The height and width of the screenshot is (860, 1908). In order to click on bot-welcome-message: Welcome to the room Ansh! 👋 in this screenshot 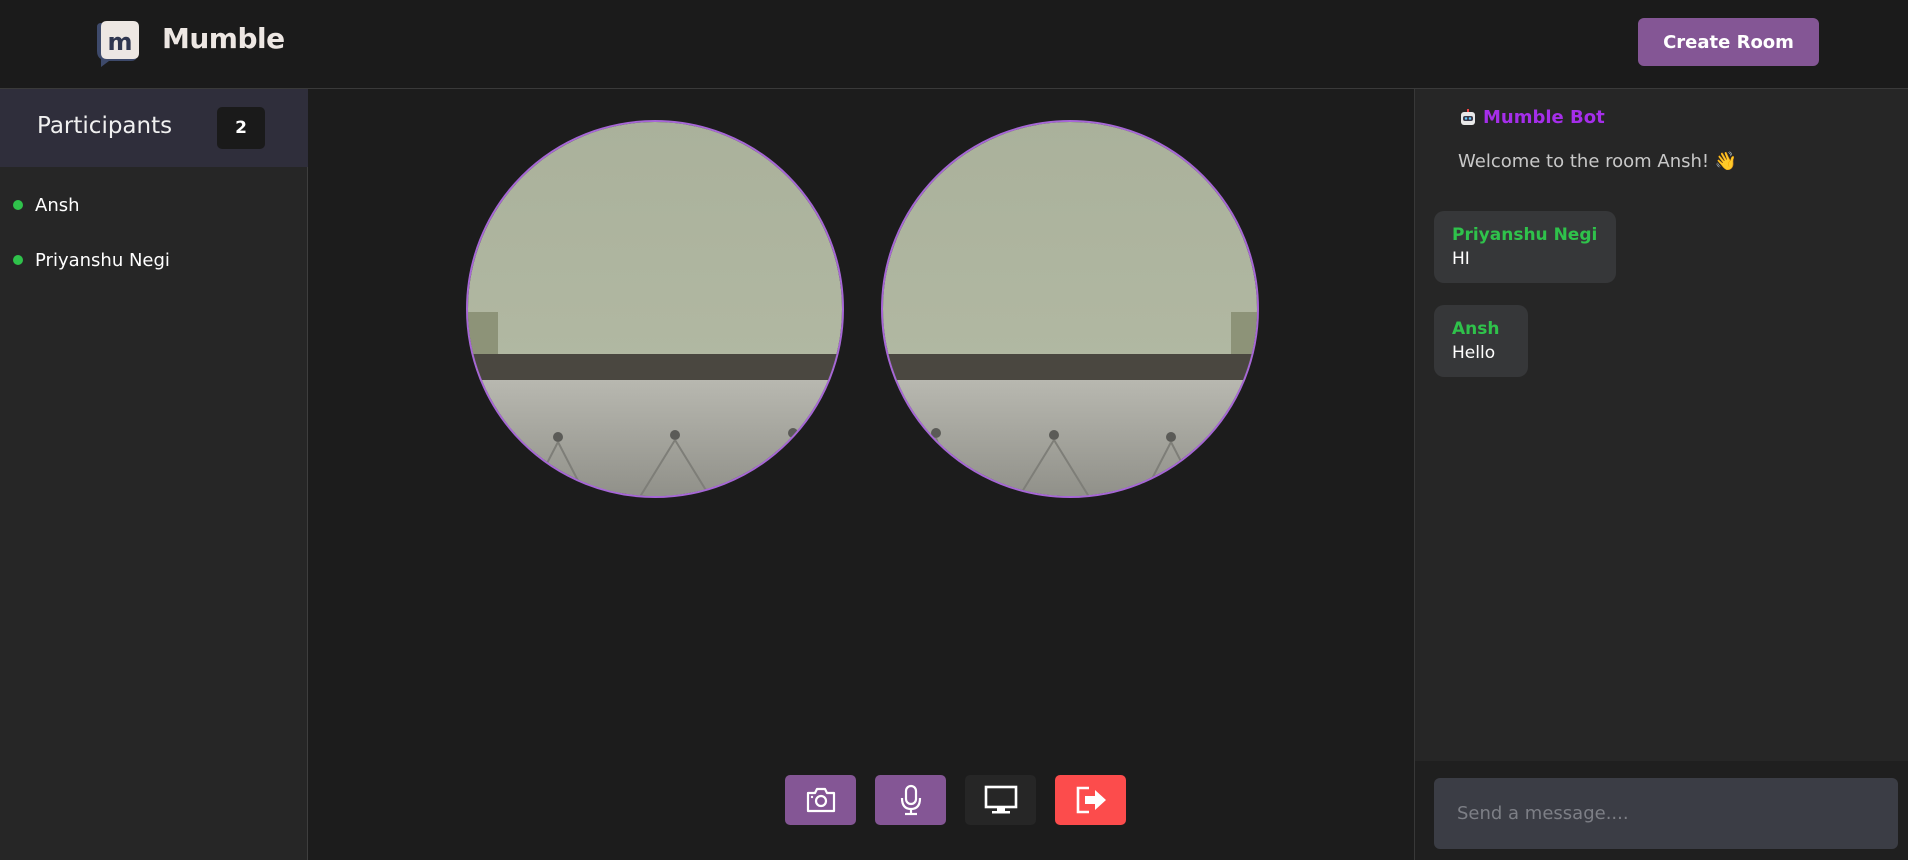, I will do `click(1598, 161)`.